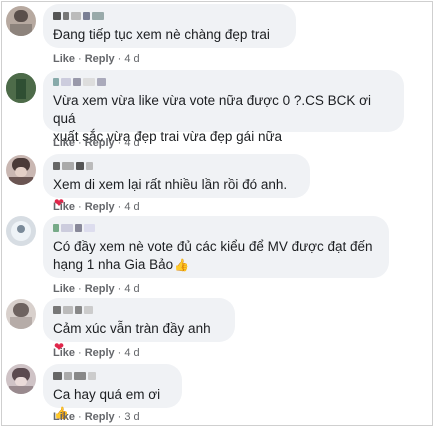 The width and height of the screenshot is (436, 429). I want to click on thumbs-up-emoji-icon: 👍, so click(182, 265).